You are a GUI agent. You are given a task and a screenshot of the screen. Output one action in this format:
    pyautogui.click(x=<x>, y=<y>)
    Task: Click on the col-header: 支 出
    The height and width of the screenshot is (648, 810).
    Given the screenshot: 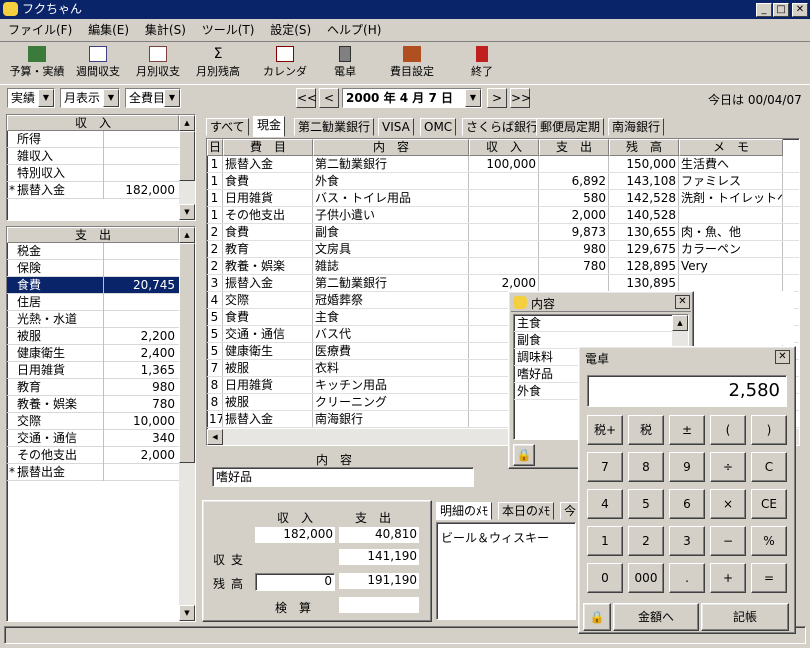 What is the action you would take?
    pyautogui.click(x=574, y=147)
    